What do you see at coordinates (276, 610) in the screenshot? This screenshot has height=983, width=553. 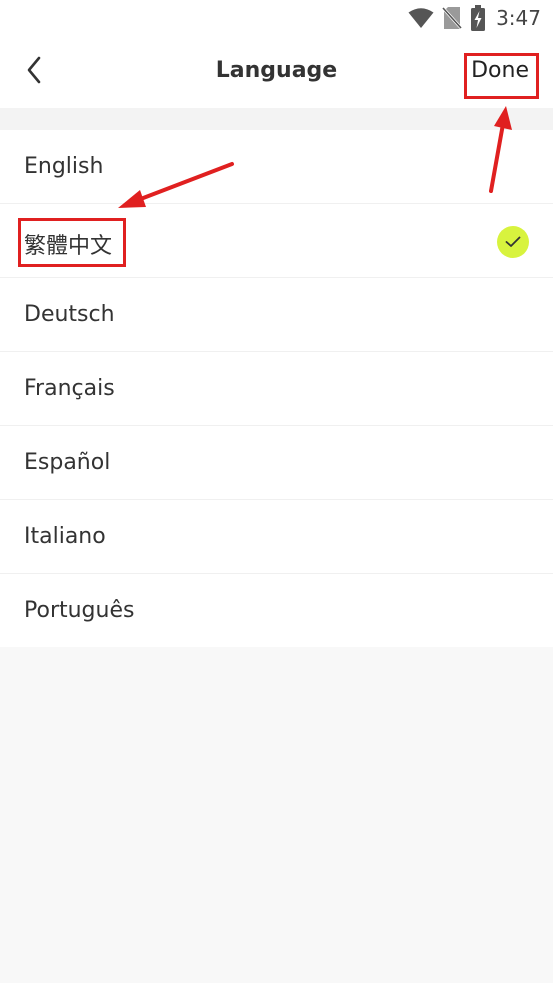 I see `language-item-portugues: Português` at bounding box center [276, 610].